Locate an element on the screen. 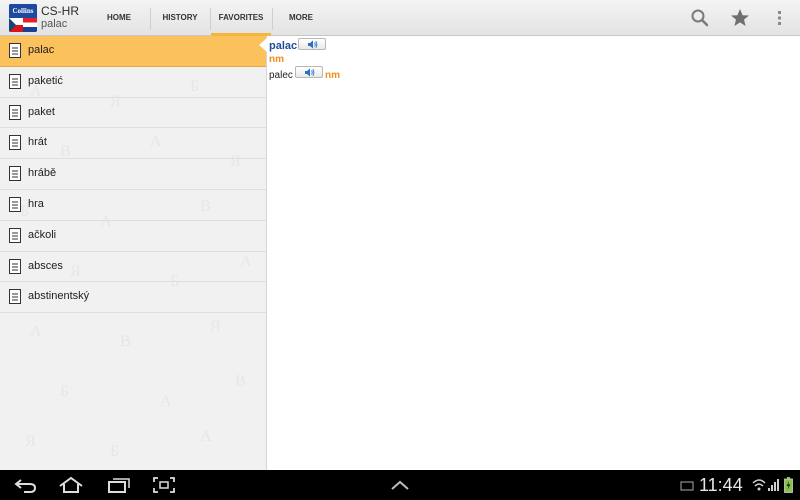 The height and width of the screenshot is (500, 800). tab-history: HISTORY is located at coordinates (180, 18).